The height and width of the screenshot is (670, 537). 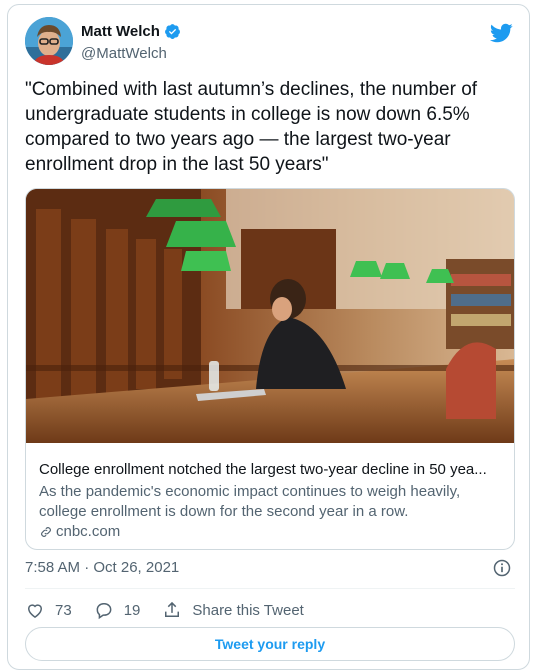 What do you see at coordinates (270, 644) in the screenshot?
I see `tweet-reply-button: Tweet your reply` at bounding box center [270, 644].